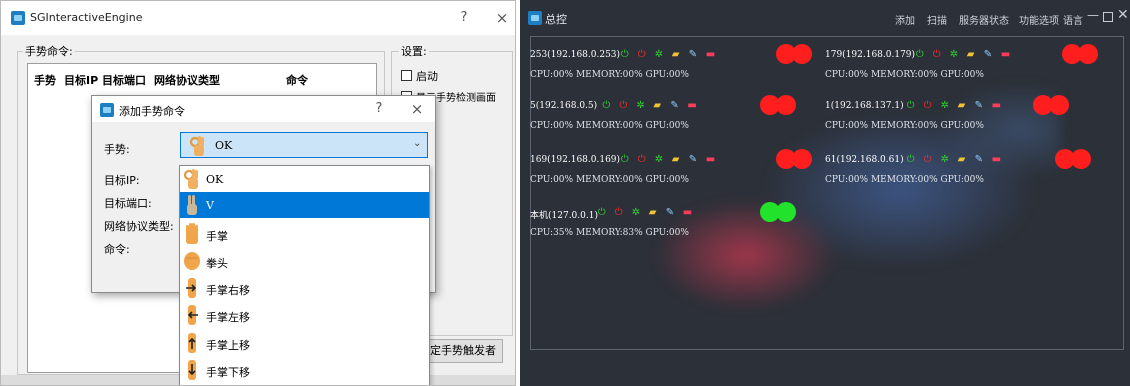 The height and width of the screenshot is (386, 1130). Describe the element at coordinates (192, 233) in the screenshot. I see `palm-hand-icon` at that location.